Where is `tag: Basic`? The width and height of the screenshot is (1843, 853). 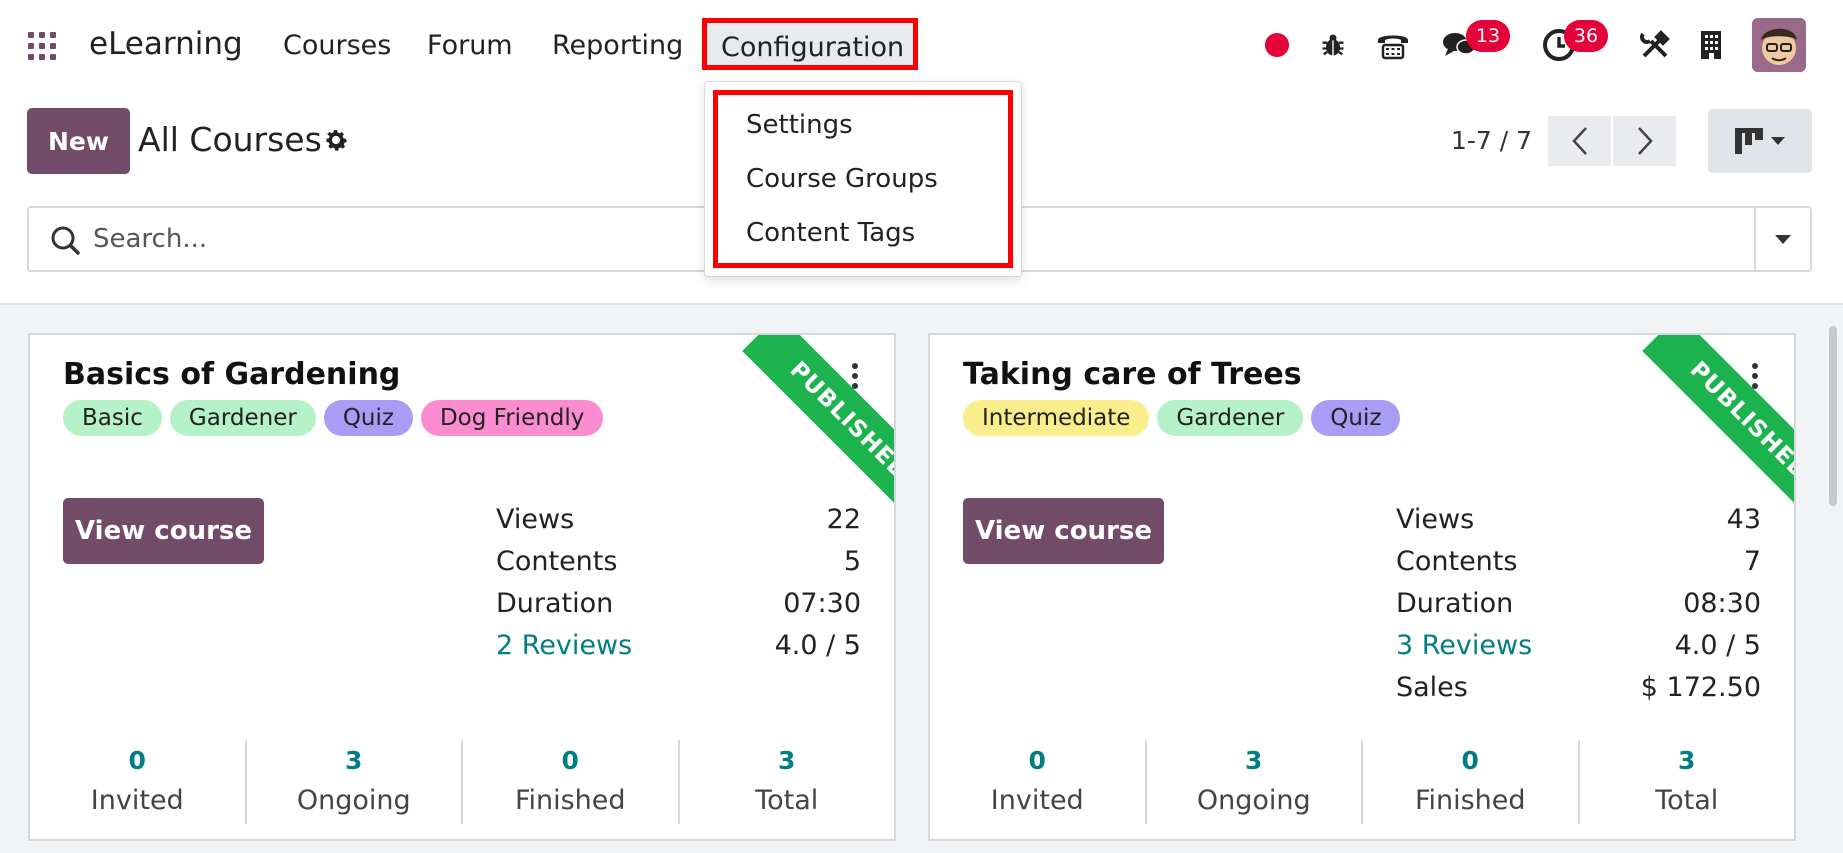 tag: Basic is located at coordinates (112, 418).